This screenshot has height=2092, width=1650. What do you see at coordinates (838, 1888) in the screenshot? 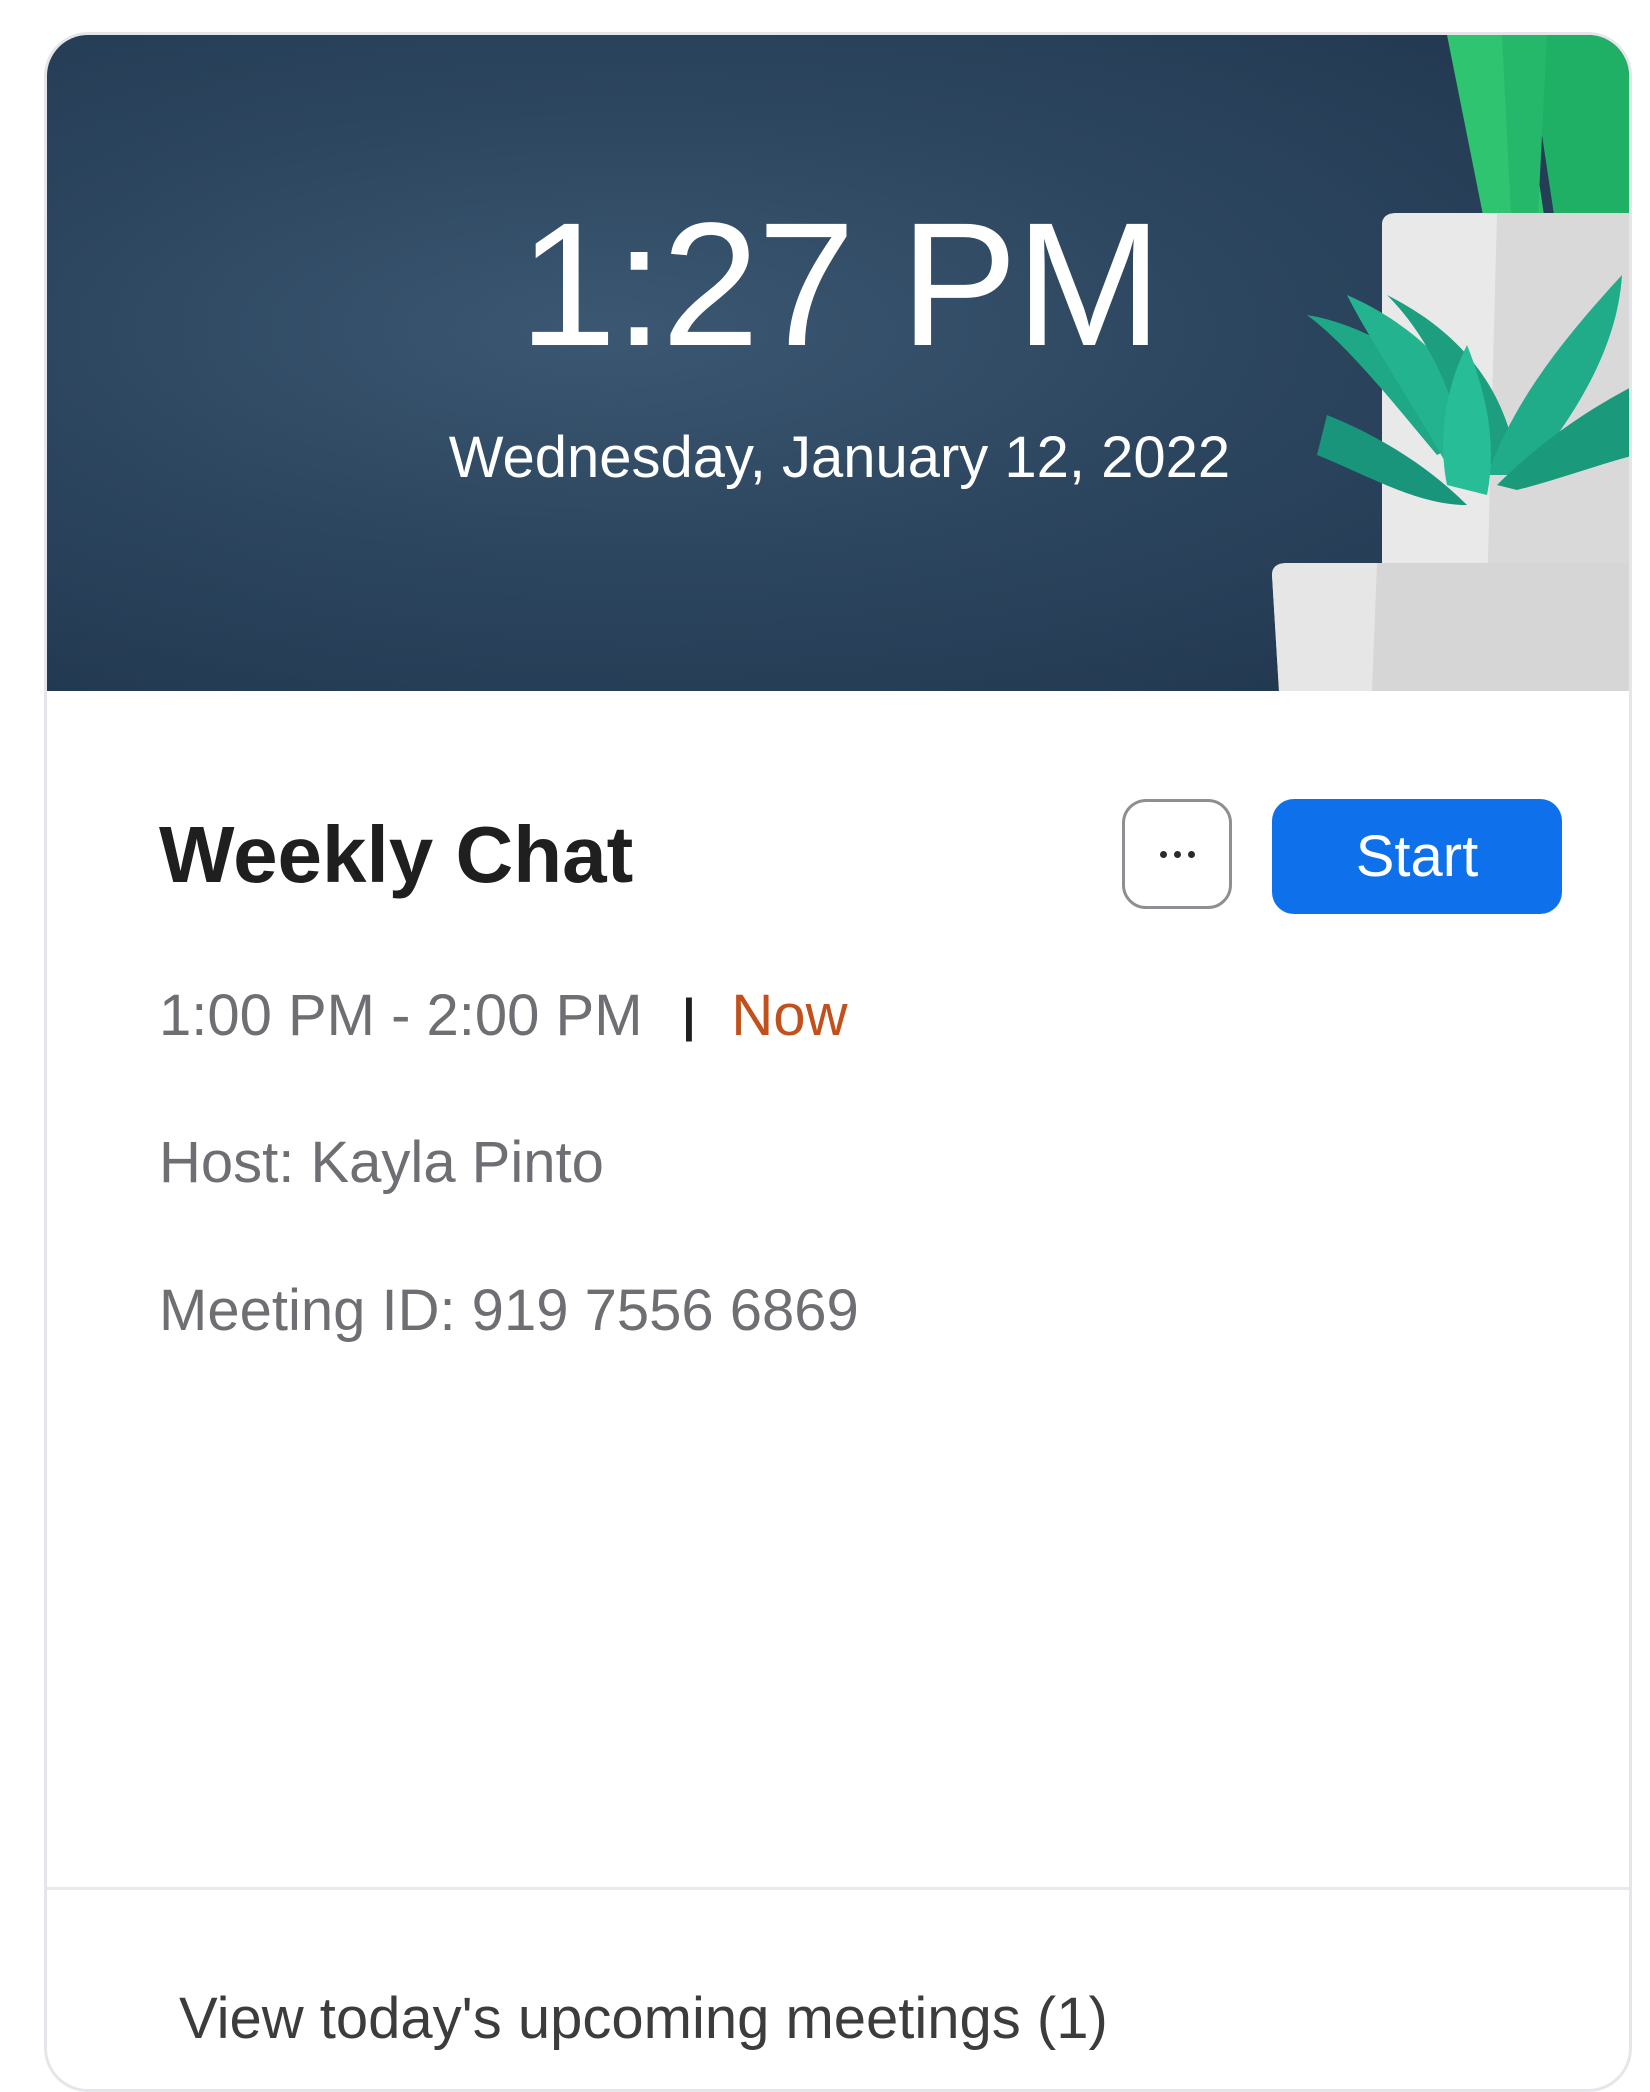
I see `divider` at bounding box center [838, 1888].